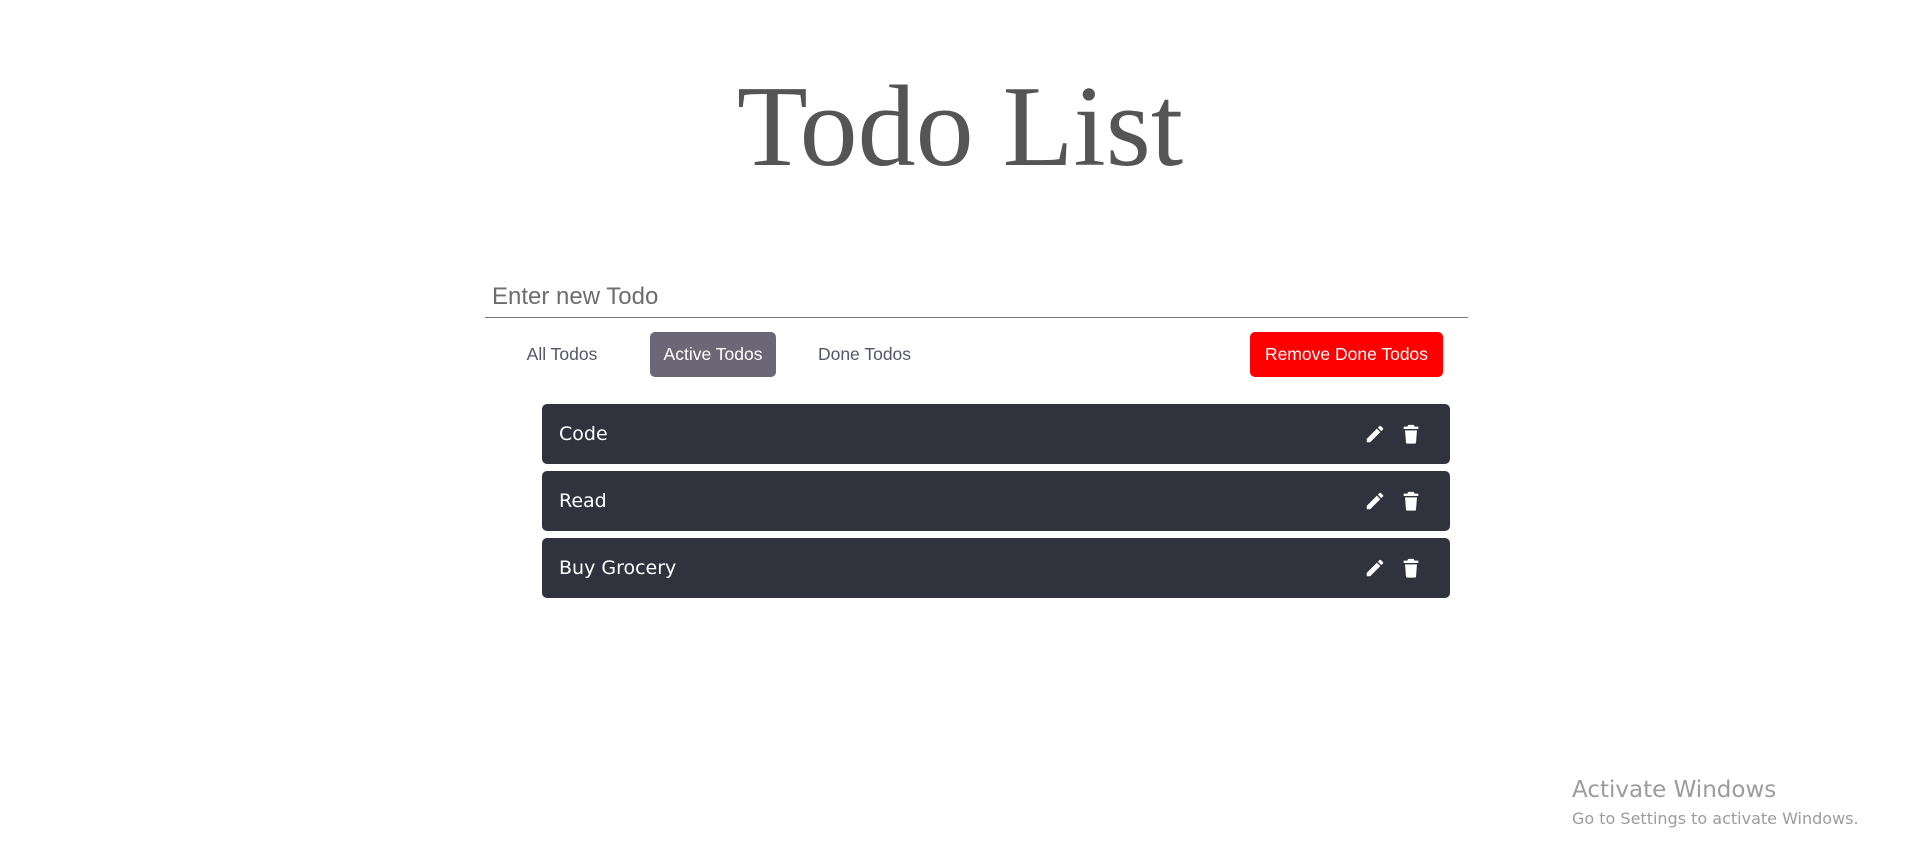 This screenshot has height=855, width=1920. What do you see at coordinates (1674, 790) in the screenshot?
I see `activate-windows-title: Activate Windows` at bounding box center [1674, 790].